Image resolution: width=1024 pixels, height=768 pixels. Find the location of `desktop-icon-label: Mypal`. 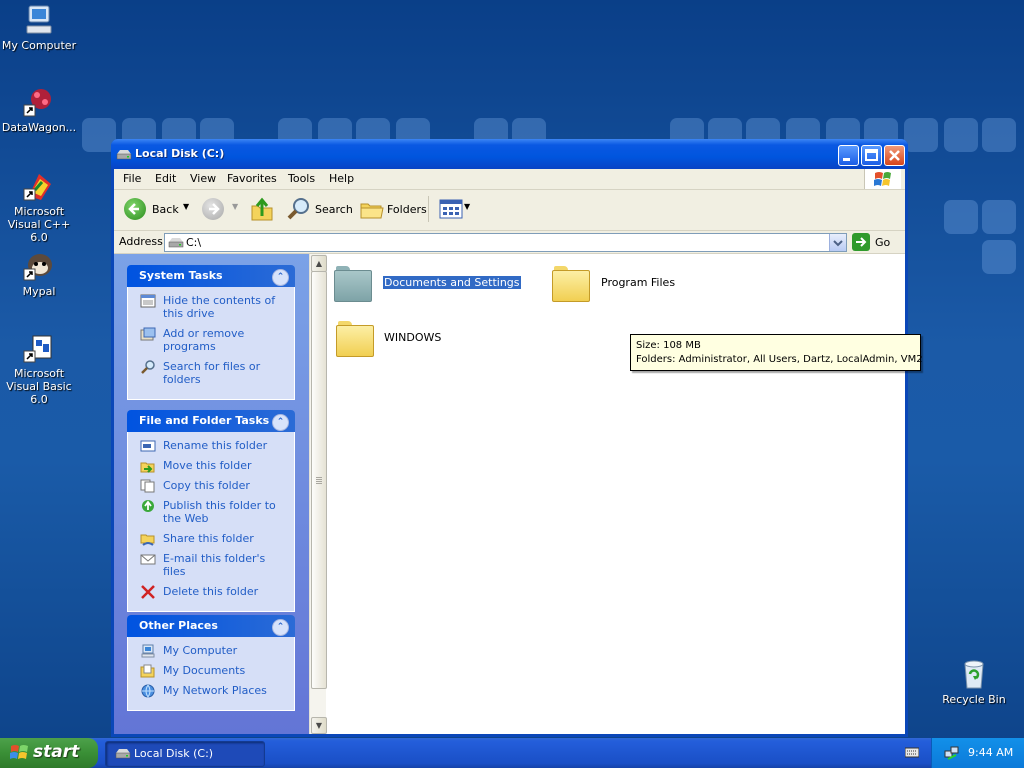

desktop-icon-label: Mypal is located at coordinates (39, 291).